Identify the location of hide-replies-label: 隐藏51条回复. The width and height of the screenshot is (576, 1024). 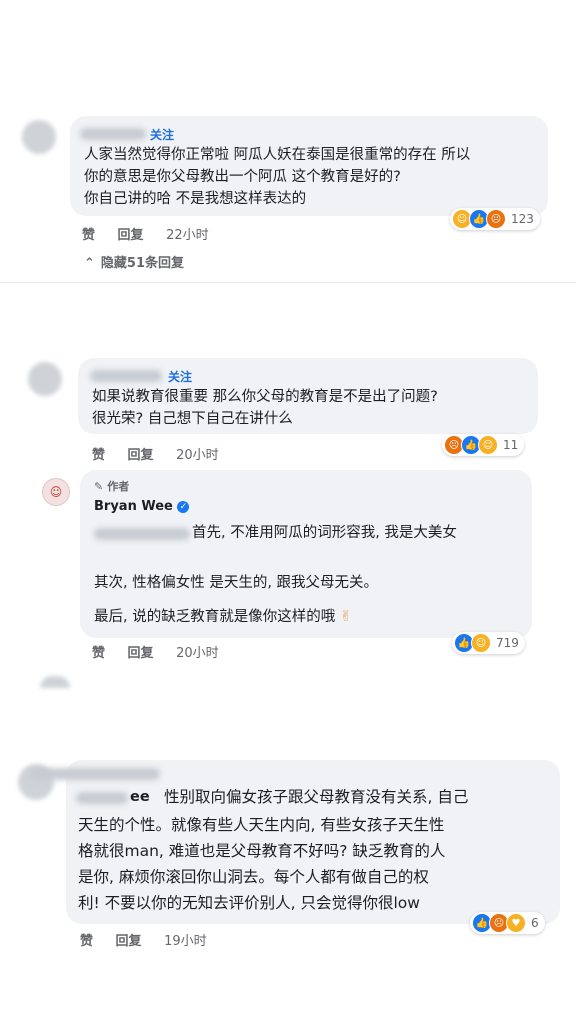
(142, 263).